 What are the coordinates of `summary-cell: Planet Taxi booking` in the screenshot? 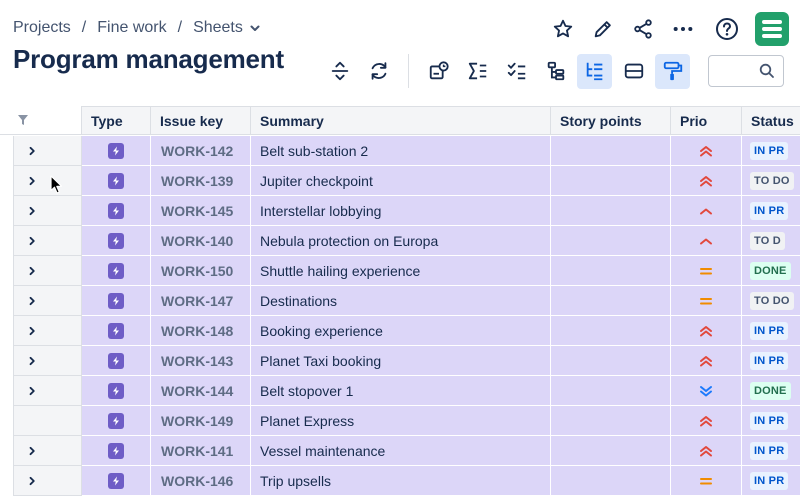 It's located at (401, 361).